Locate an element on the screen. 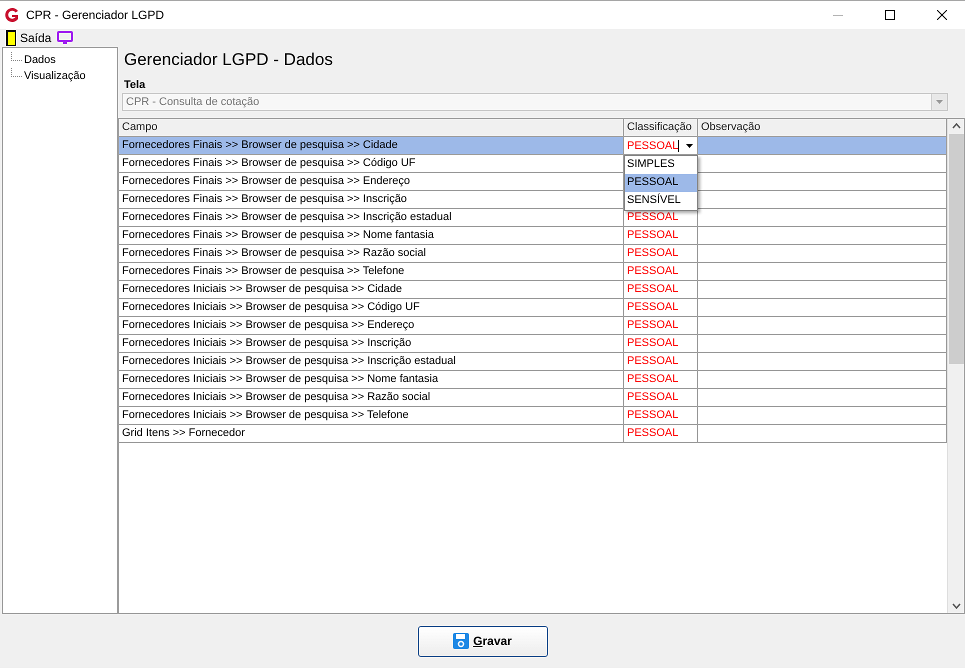 This screenshot has width=965, height=672. table-row: Fornecedores Iniciais >> Browser de pesquisa >> Razão social PESSOAL is located at coordinates (533, 398).